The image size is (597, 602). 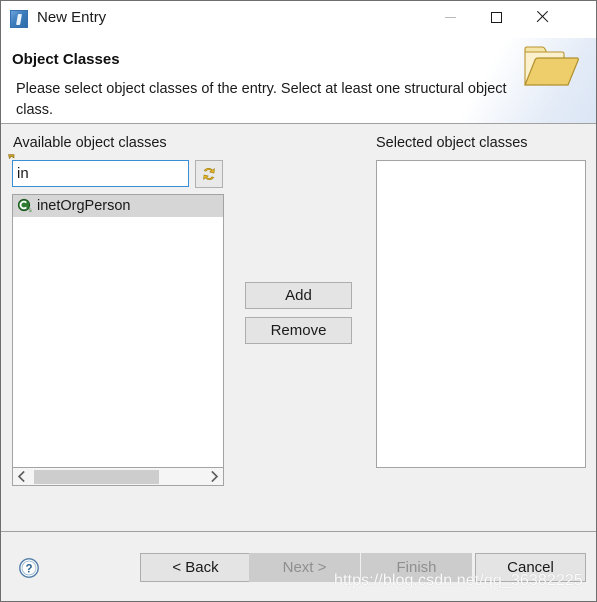 I want to click on object-class-filter-input, so click(x=100, y=173).